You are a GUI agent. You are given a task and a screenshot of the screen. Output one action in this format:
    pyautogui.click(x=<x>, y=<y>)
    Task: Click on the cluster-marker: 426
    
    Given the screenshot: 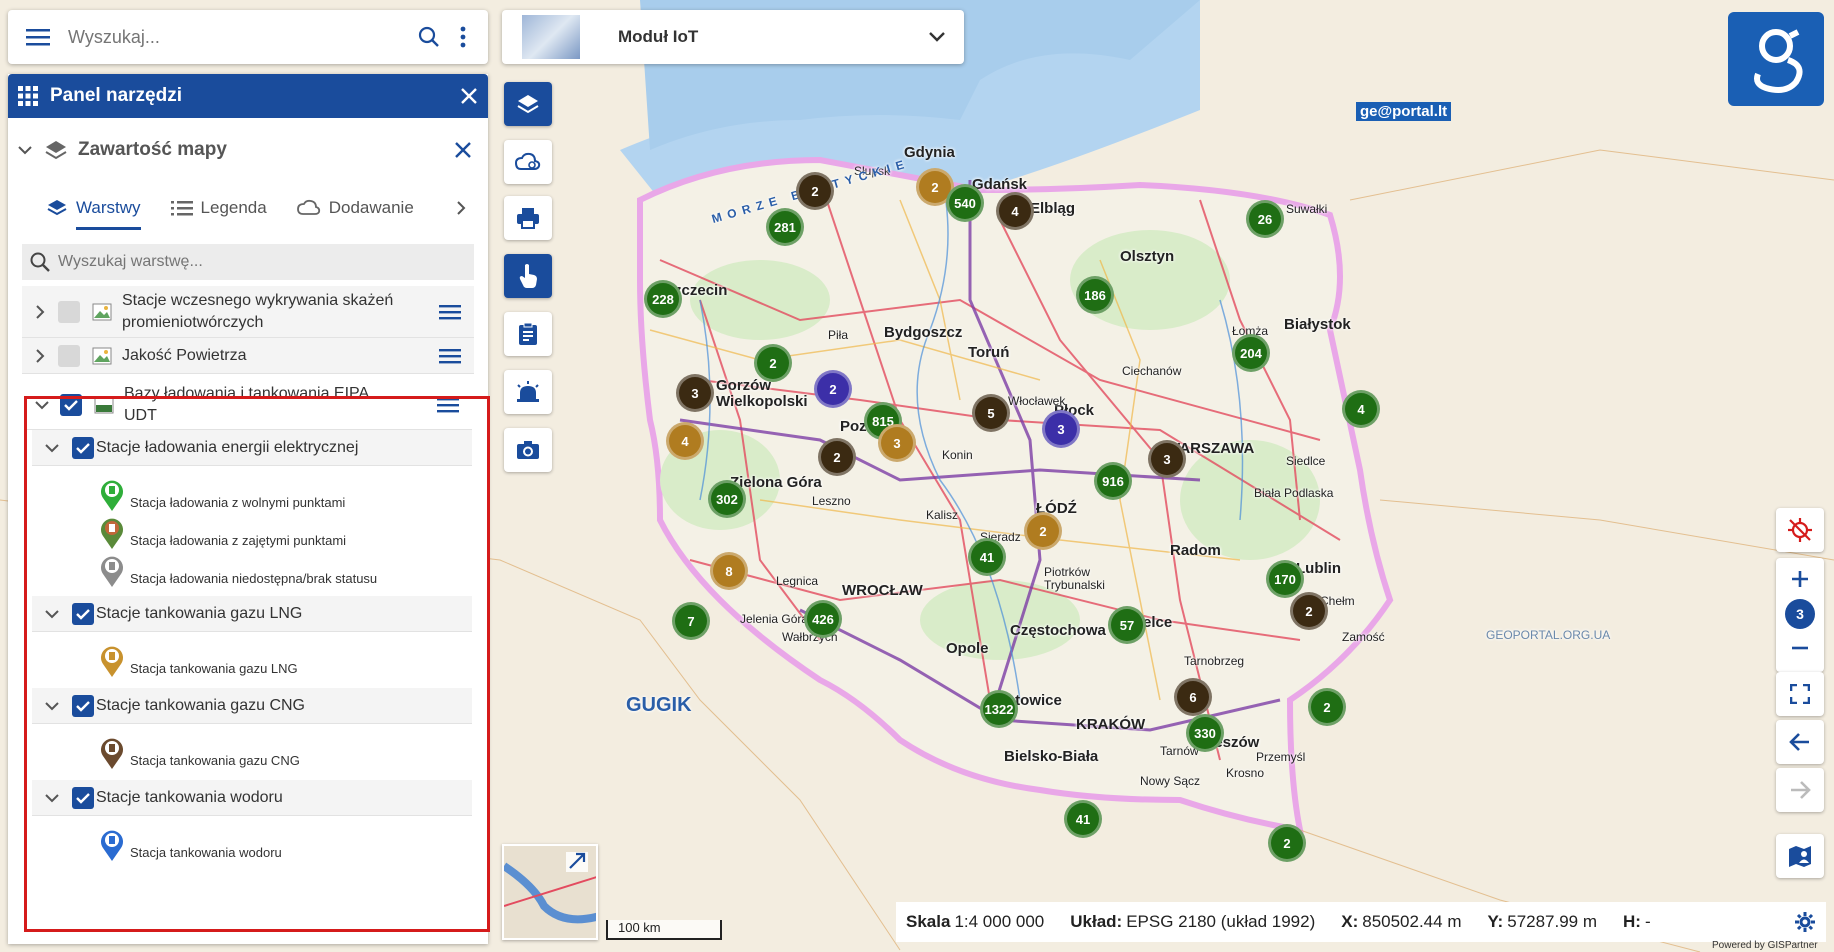 What is the action you would take?
    pyautogui.click(x=823, y=619)
    